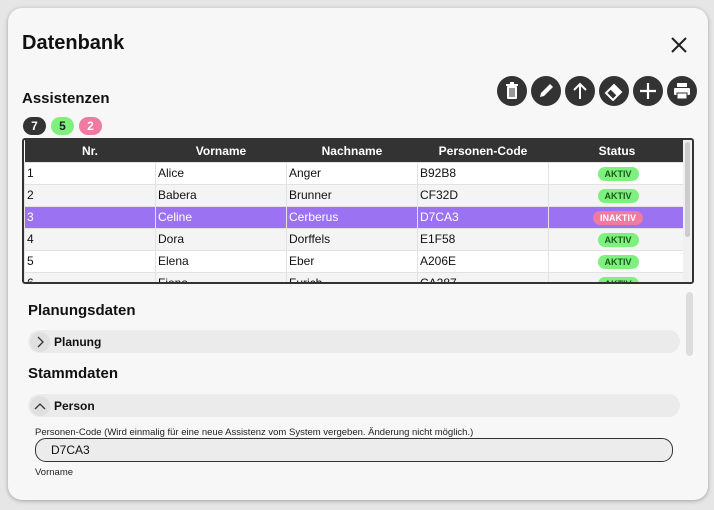 This screenshot has height=510, width=714. I want to click on print-button, so click(682, 91).